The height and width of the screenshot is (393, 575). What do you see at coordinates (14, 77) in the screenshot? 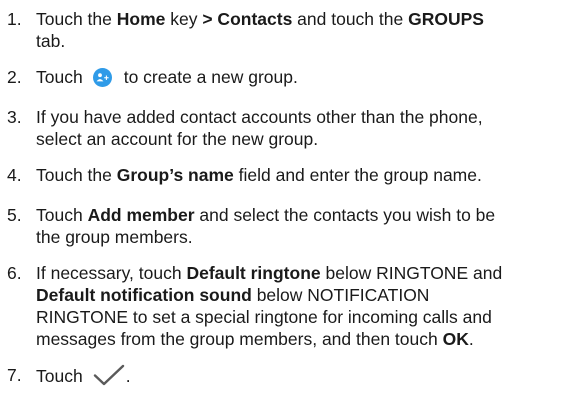
I see `step-number: 2.` at bounding box center [14, 77].